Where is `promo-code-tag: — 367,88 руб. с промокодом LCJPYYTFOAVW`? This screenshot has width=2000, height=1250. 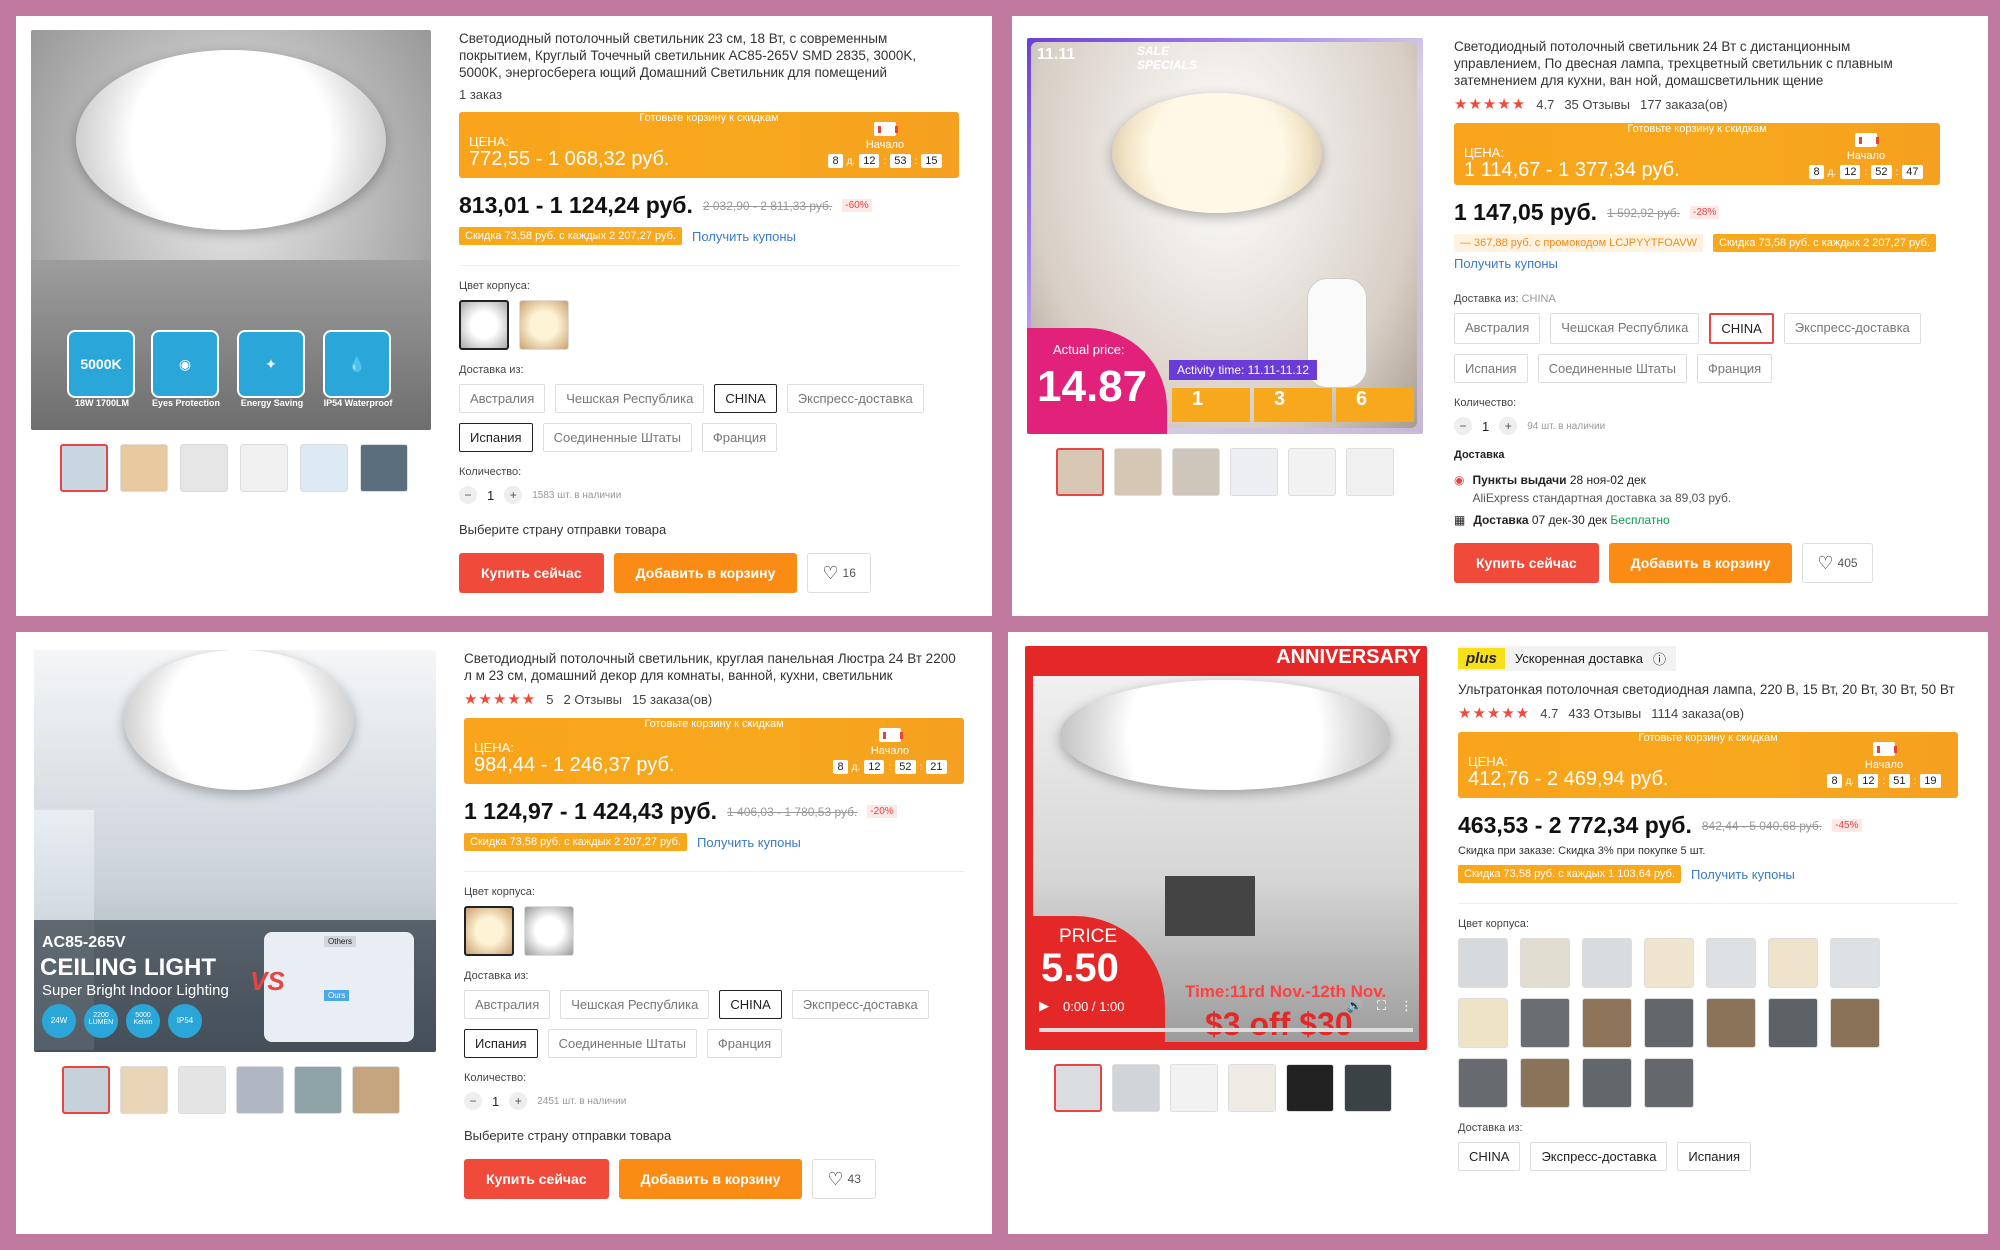
promo-code-tag: — 367,88 руб. с промокодом LCJPYYTFOAVW is located at coordinates (1578, 243).